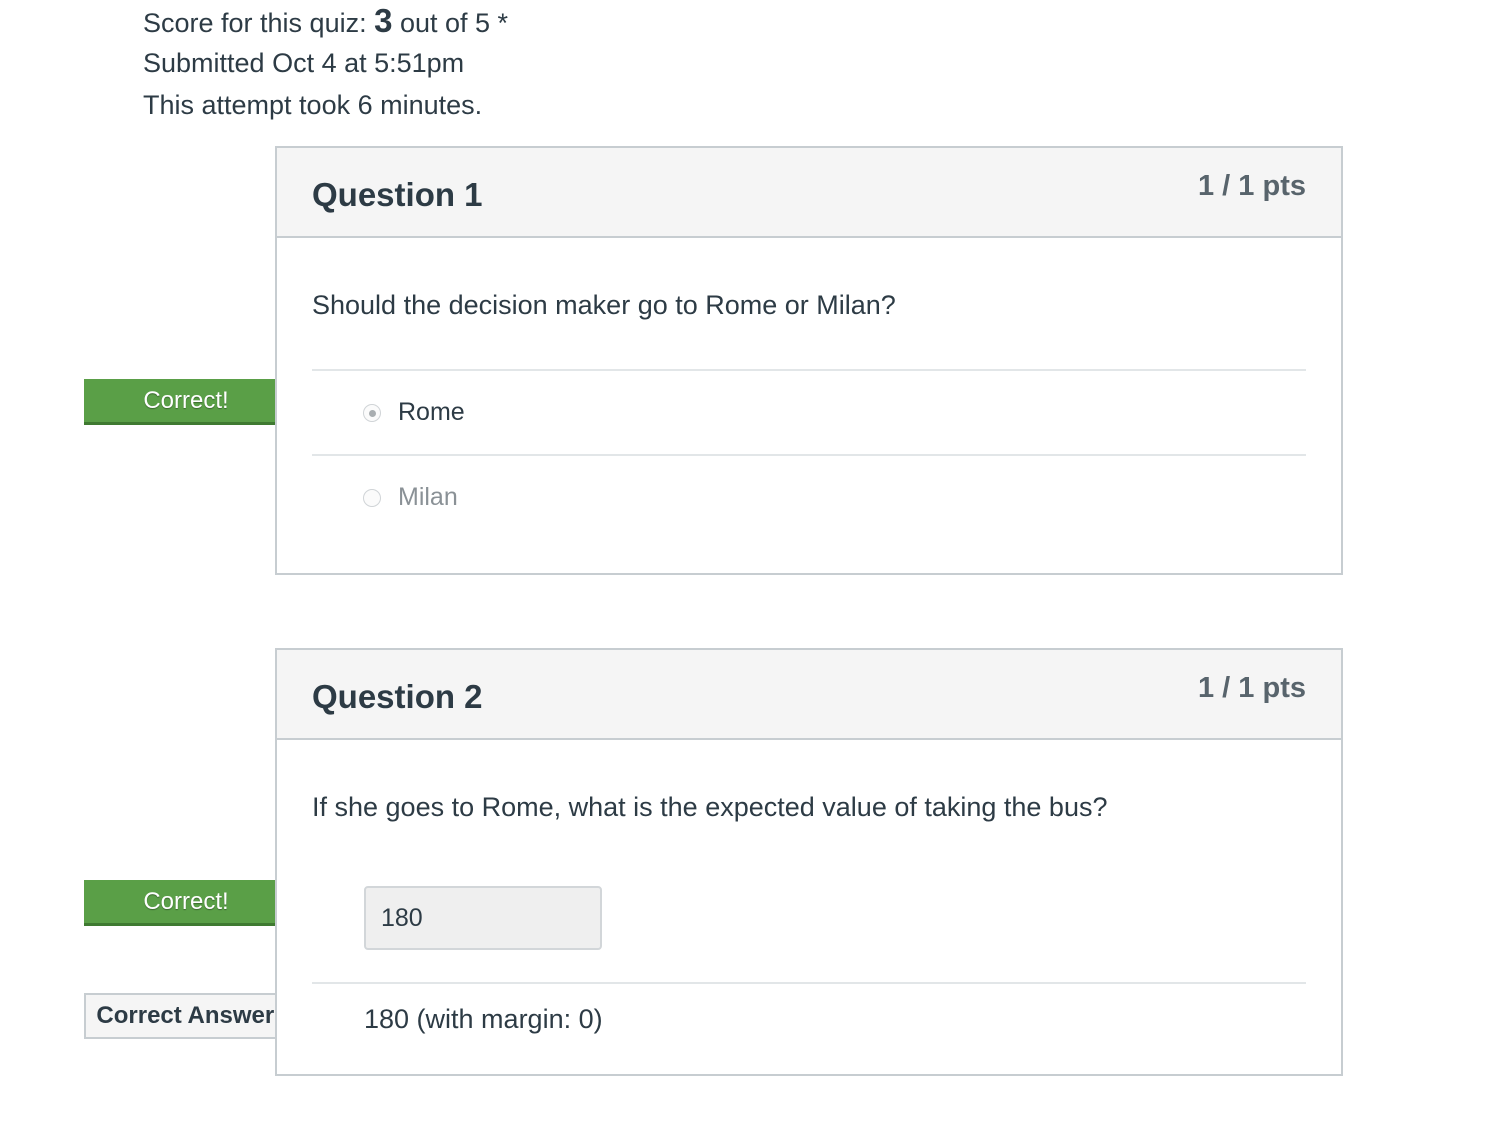 The image size is (1502, 1138). Describe the element at coordinates (428, 497) in the screenshot. I see `answer-label: Milan` at that location.